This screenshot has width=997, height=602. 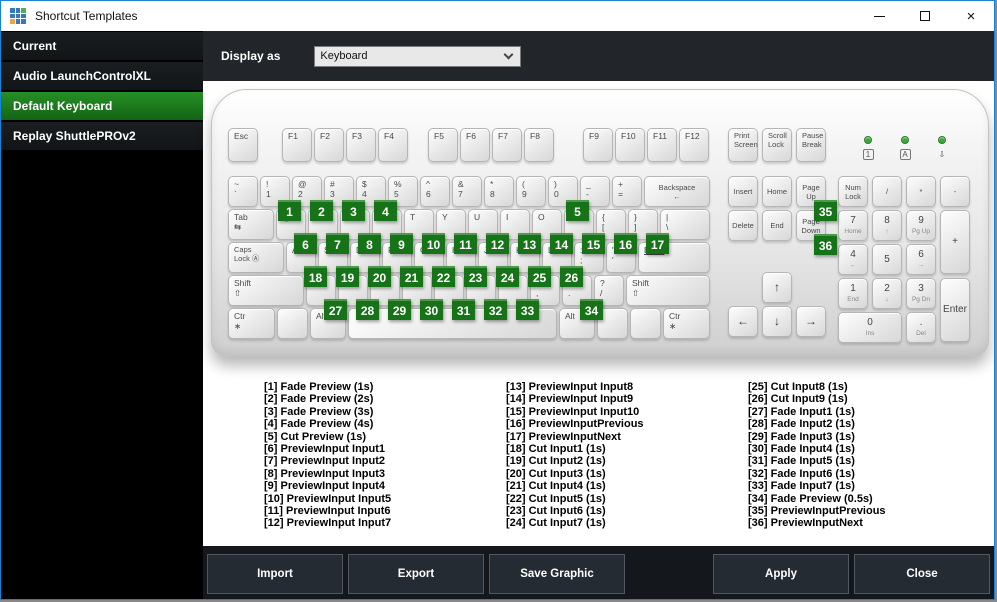 I want to click on shortcut-item: [12] PreviewInput Input7, so click(x=328, y=523).